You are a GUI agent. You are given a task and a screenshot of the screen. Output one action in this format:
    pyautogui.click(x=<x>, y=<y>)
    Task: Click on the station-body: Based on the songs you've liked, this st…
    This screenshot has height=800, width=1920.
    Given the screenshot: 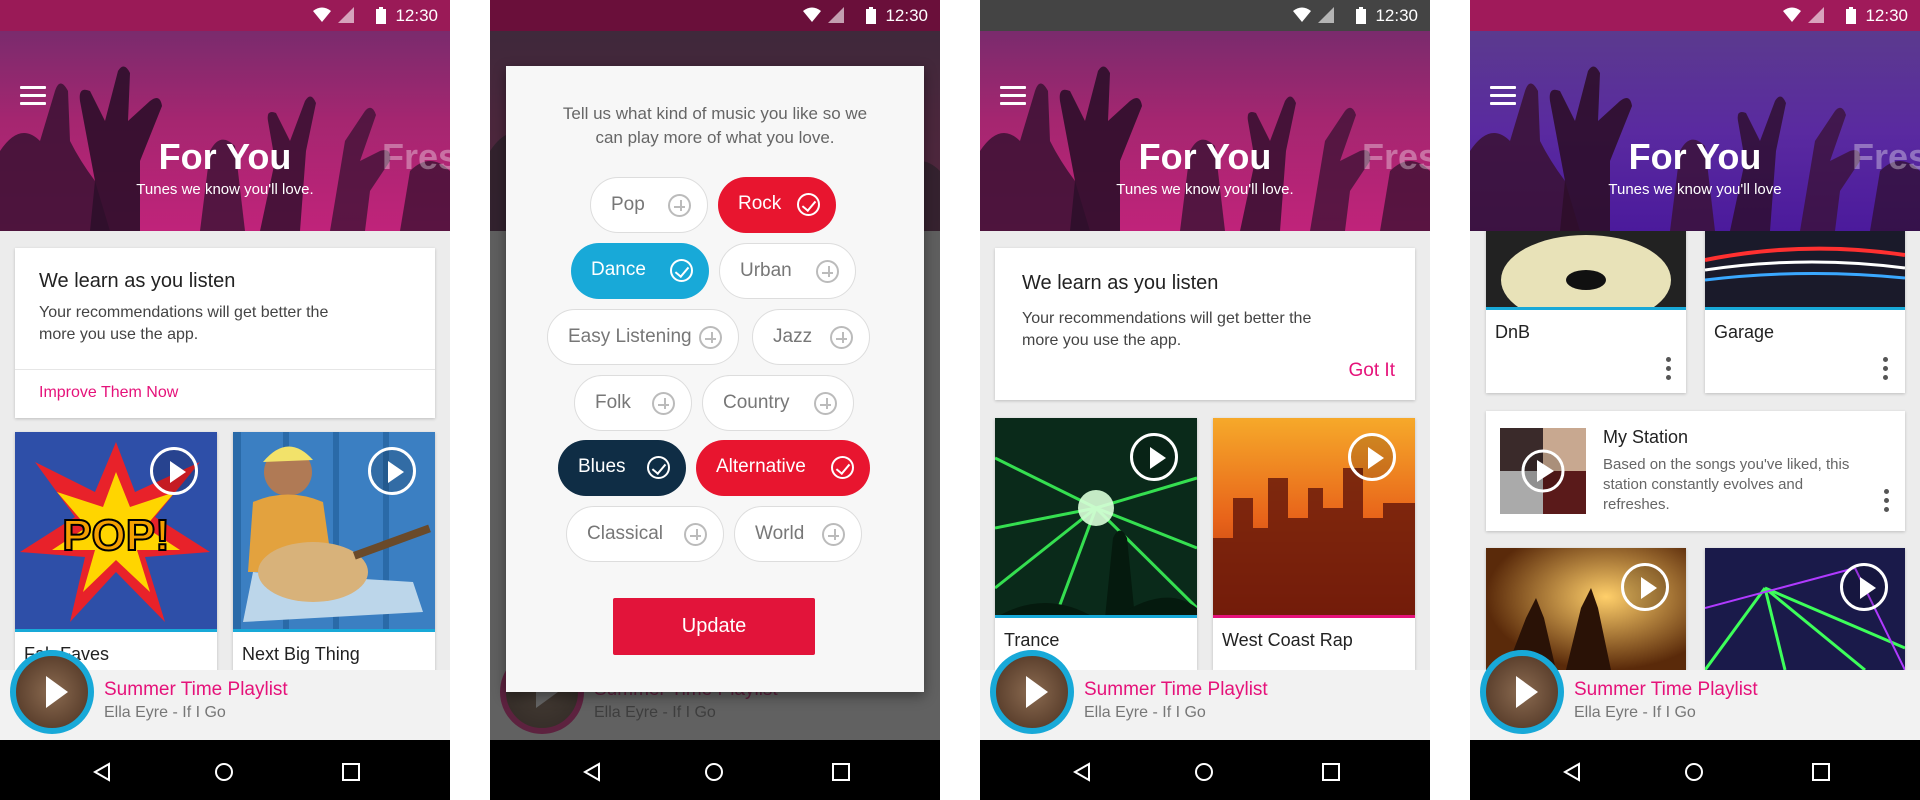 What is the action you would take?
    pyautogui.click(x=1726, y=484)
    